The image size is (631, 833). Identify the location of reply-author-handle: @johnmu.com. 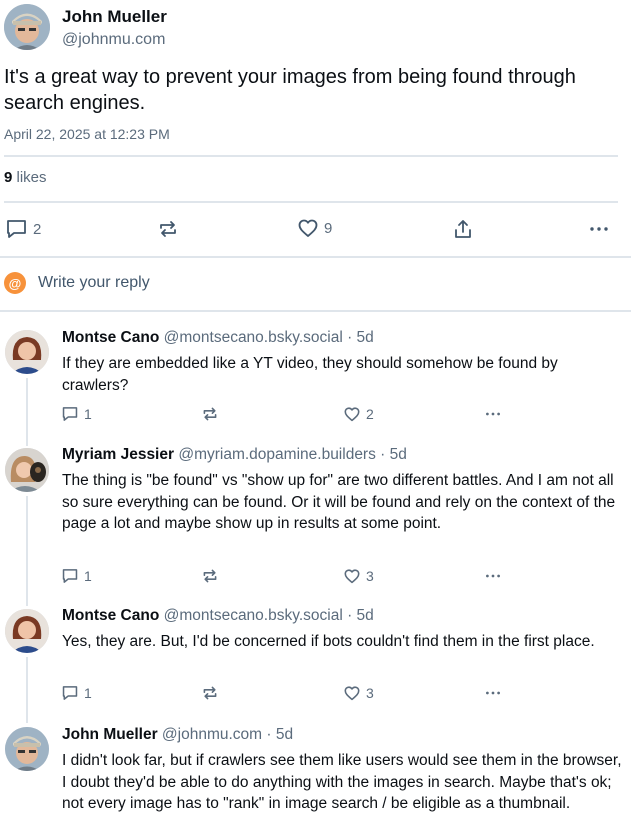
(212, 734).